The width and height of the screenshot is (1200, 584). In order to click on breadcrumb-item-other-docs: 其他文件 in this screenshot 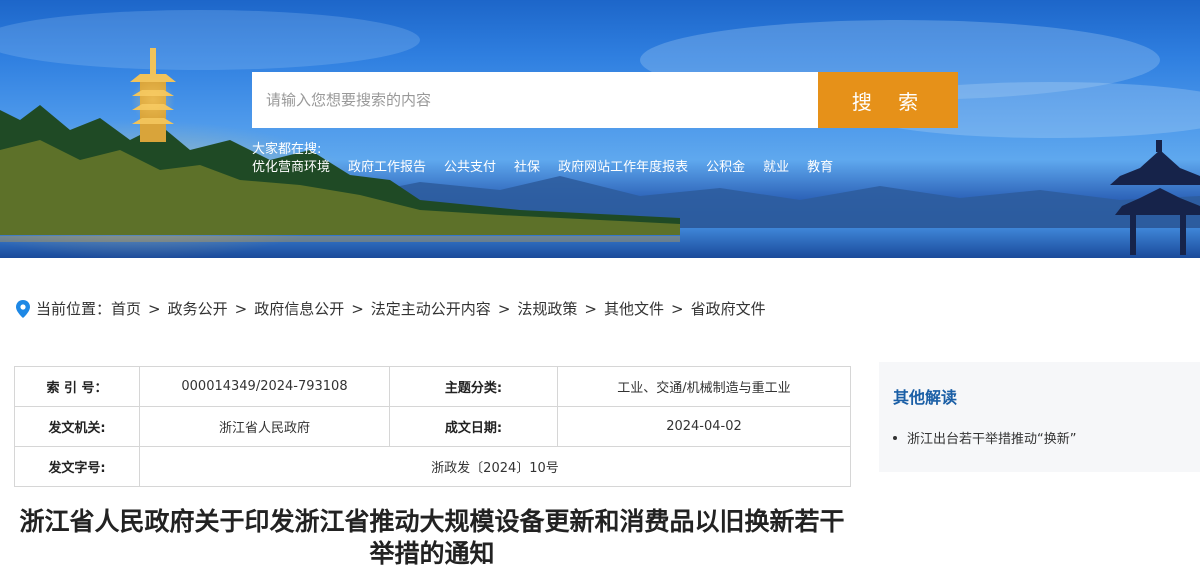, I will do `click(634, 308)`.